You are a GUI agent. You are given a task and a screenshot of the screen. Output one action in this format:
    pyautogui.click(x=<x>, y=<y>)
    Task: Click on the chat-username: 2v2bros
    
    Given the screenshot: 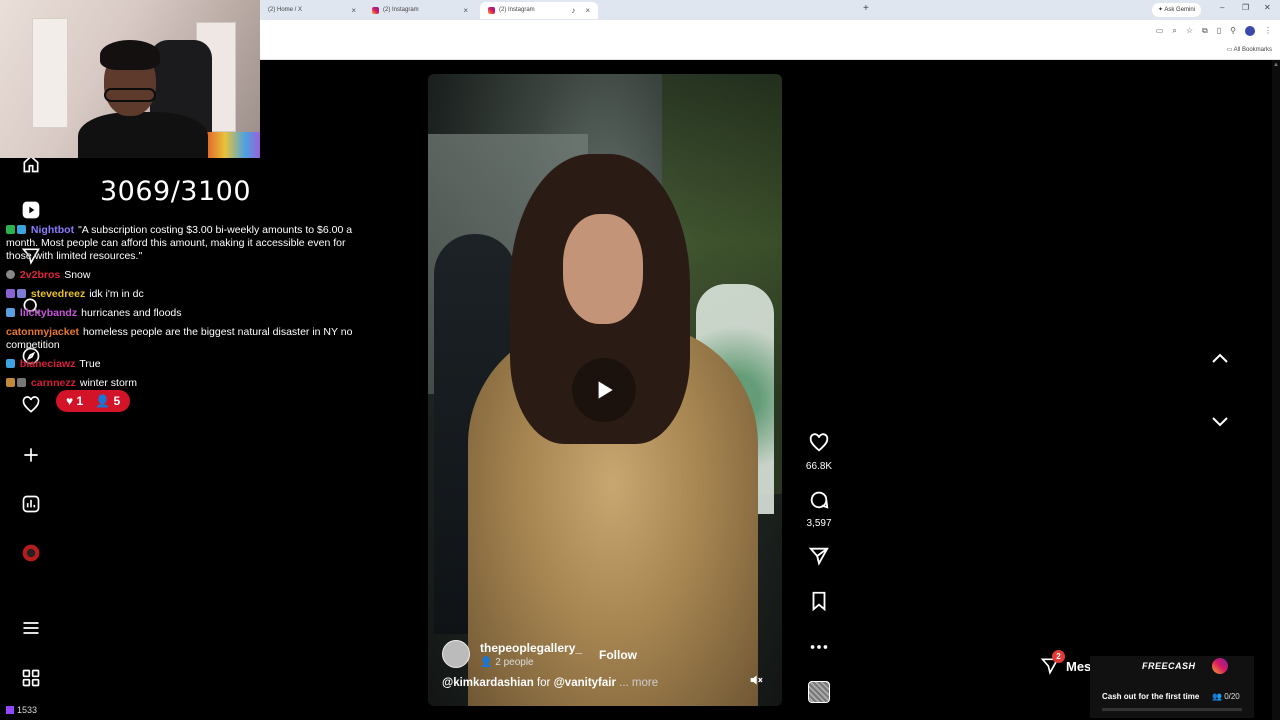 What is the action you would take?
    pyautogui.click(x=40, y=275)
    